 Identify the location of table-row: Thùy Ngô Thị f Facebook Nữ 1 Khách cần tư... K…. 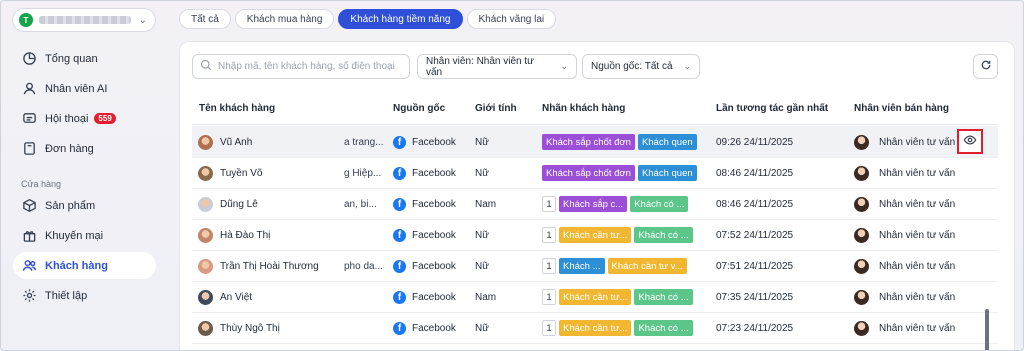
(595, 328).